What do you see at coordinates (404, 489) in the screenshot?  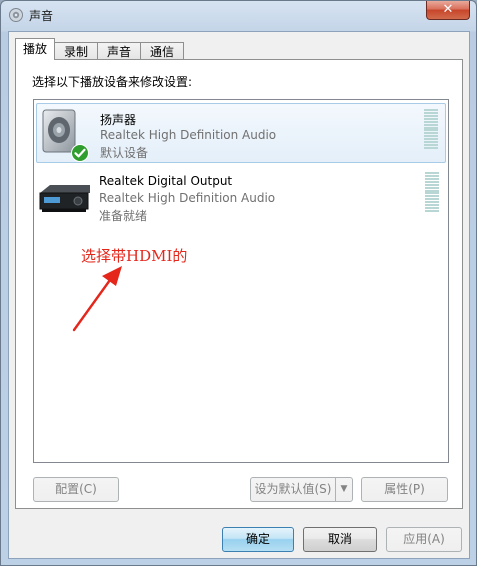 I see `properties-button: 属性(P)` at bounding box center [404, 489].